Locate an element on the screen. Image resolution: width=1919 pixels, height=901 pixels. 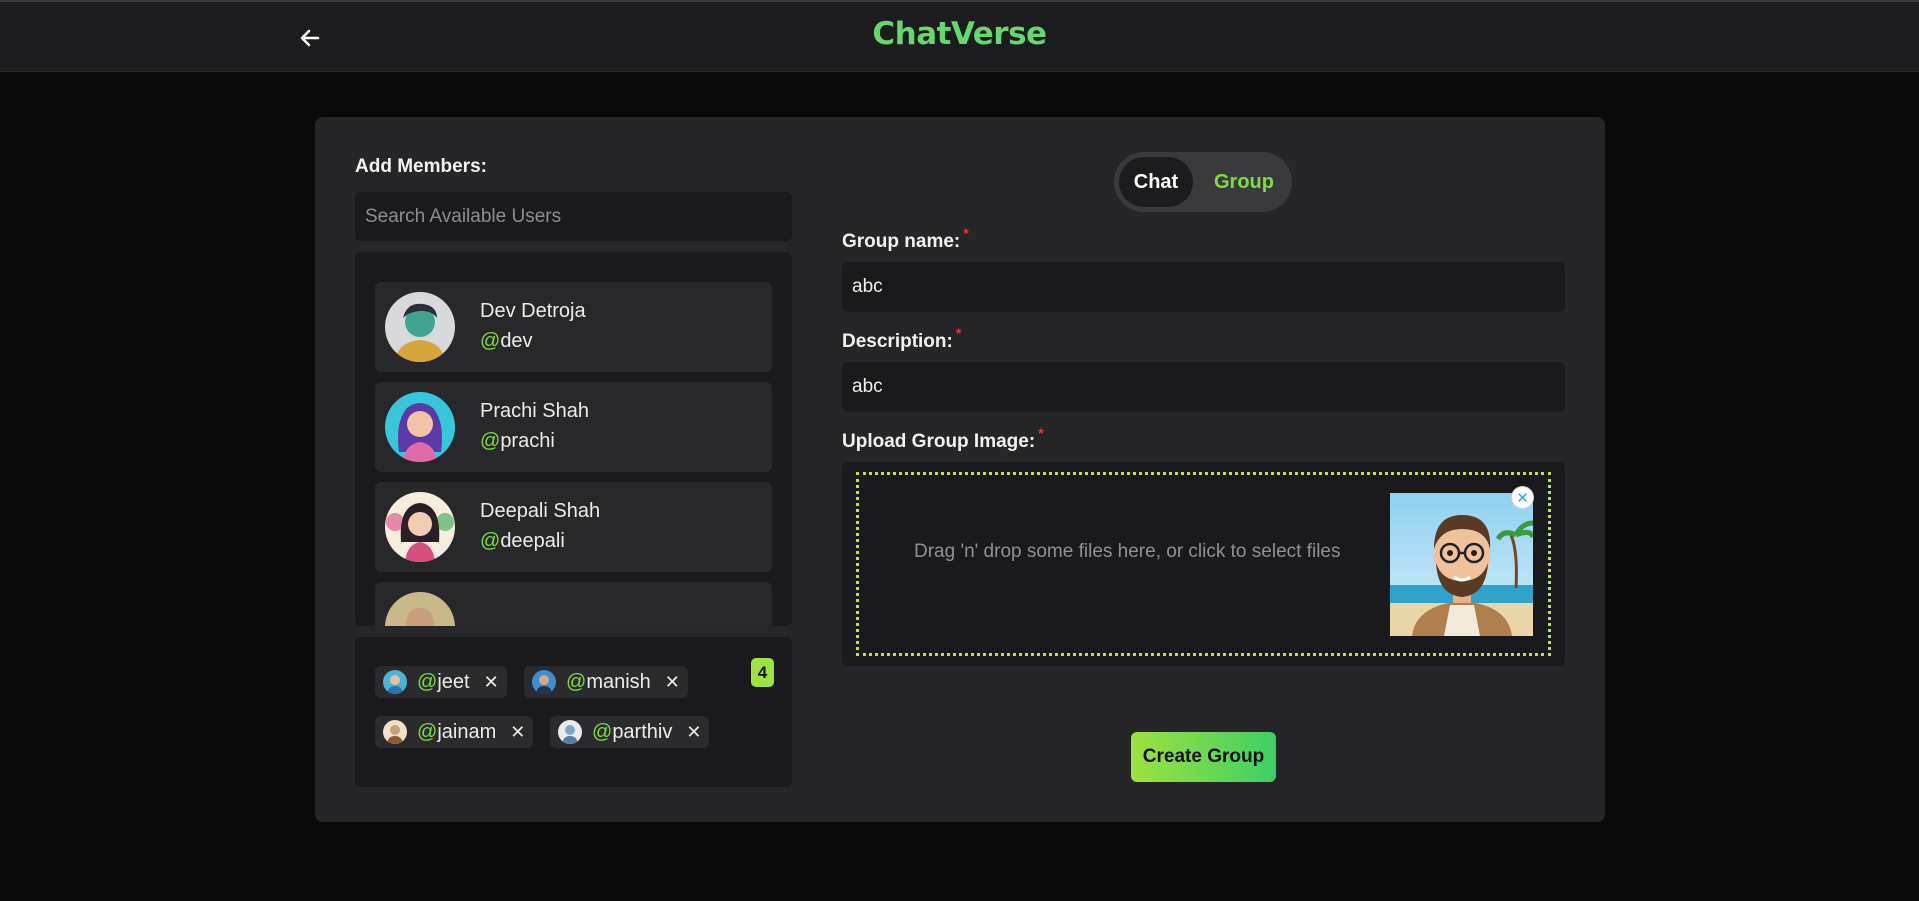
search-input is located at coordinates (573, 216).